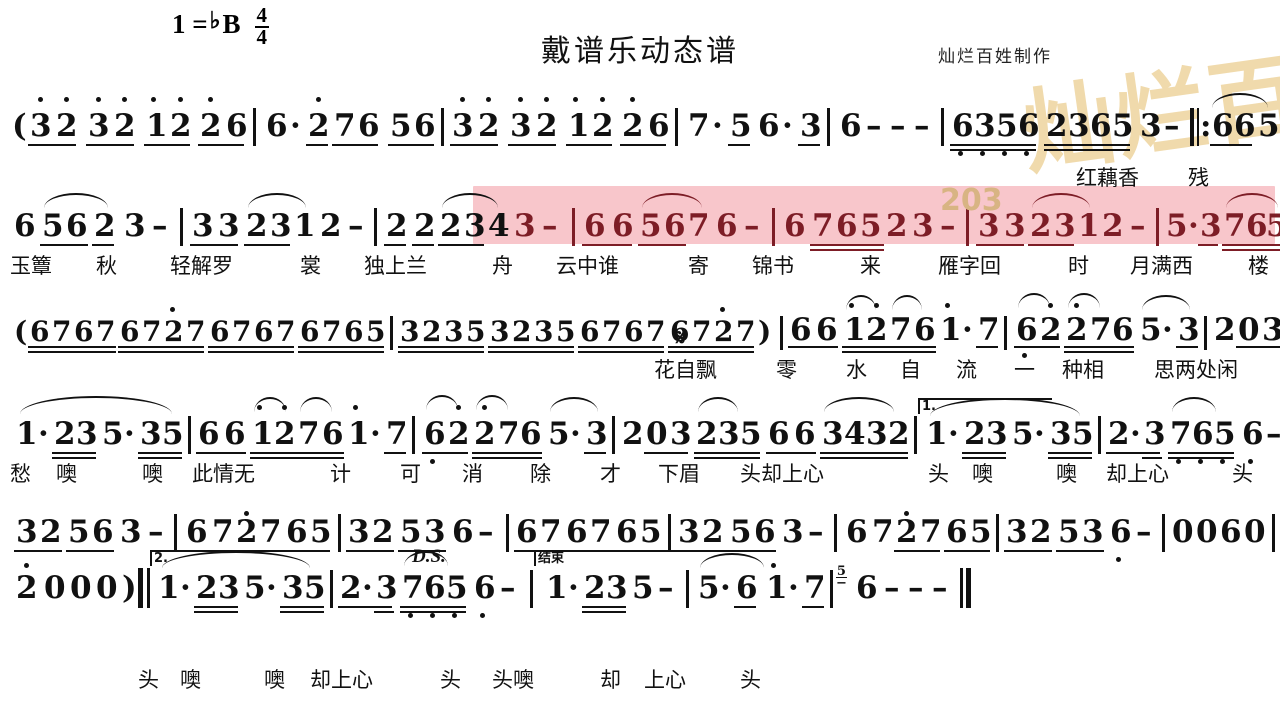  Describe the element at coordinates (841, 577) in the screenshot. I see `triplet-5-marking: 5−` at that location.